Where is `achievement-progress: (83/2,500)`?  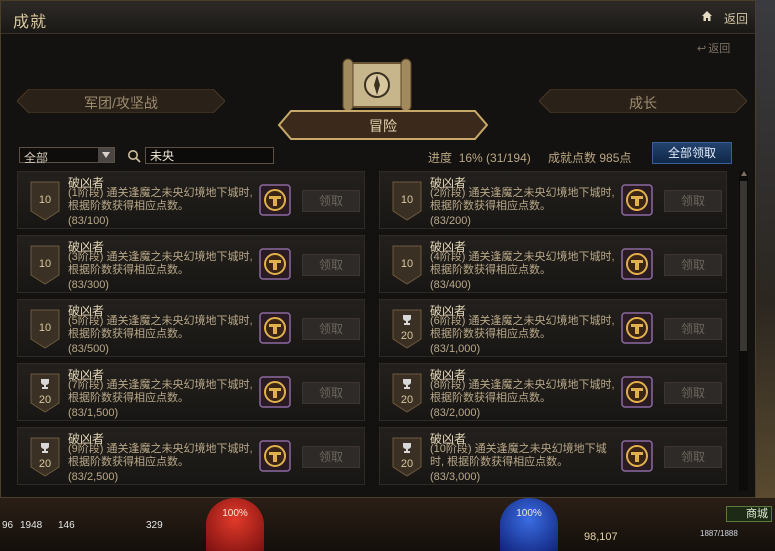
achievement-progress: (83/2,500) is located at coordinates (93, 477).